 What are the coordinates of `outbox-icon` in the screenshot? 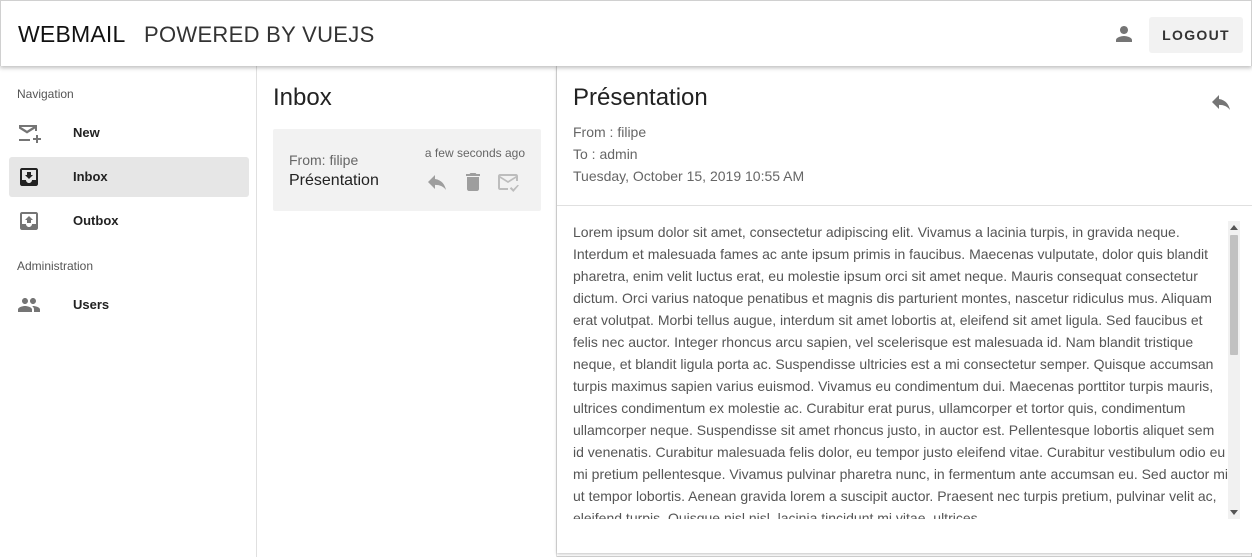 It's located at (29, 221).